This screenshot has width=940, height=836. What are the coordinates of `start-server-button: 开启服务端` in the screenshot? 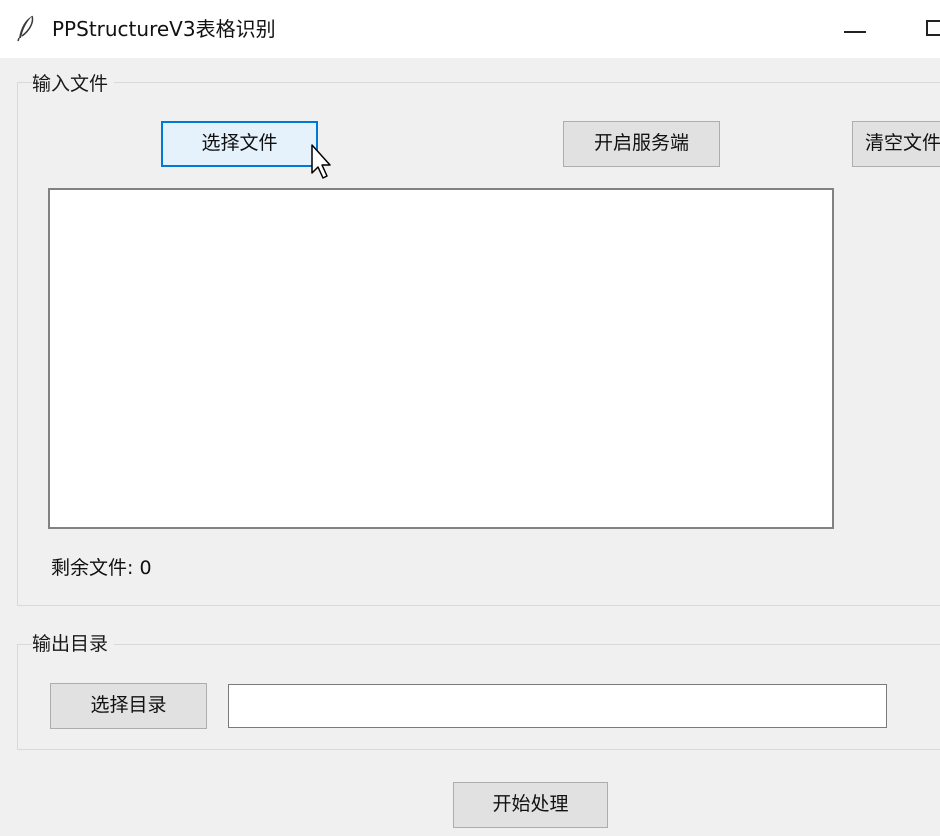 It's located at (641, 144).